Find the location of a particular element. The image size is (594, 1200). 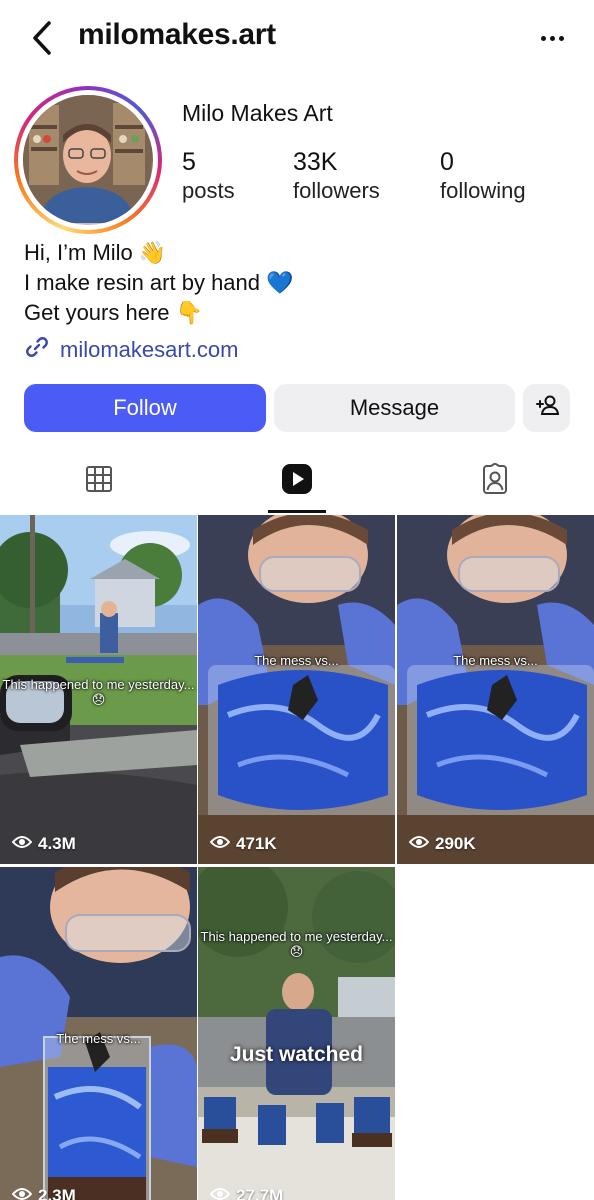

reel-caption-big: Just watched is located at coordinates (296, 1054).